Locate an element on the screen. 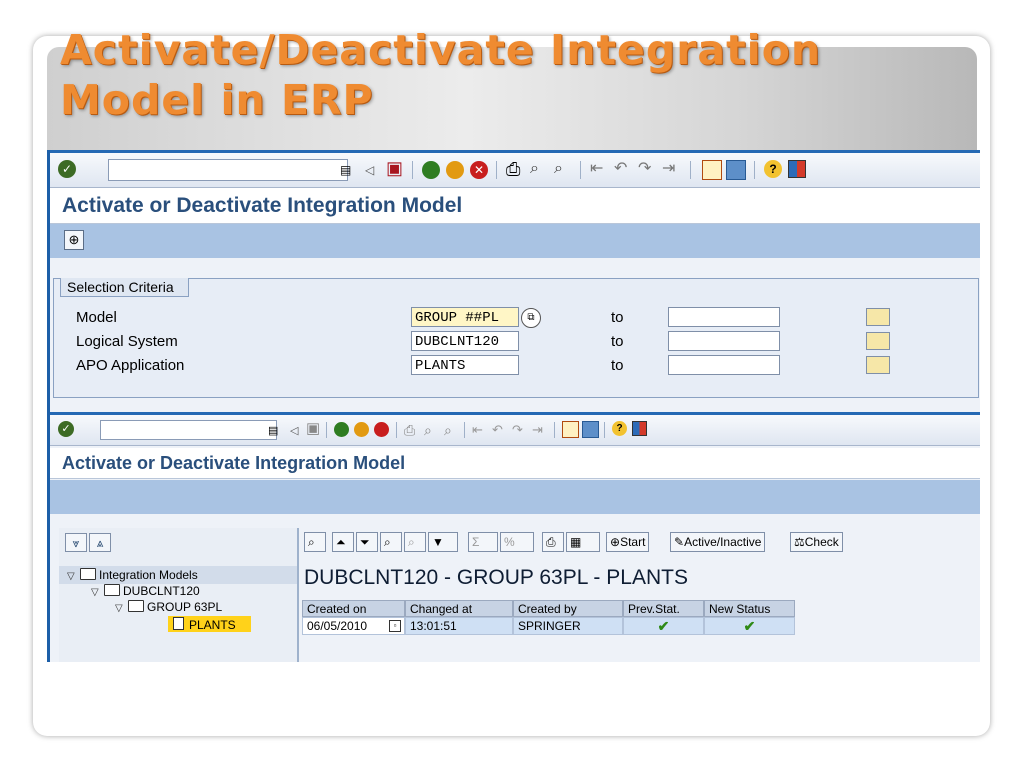 The image size is (1024, 768). apo-application-multiple-selection-icon is located at coordinates (878, 365).